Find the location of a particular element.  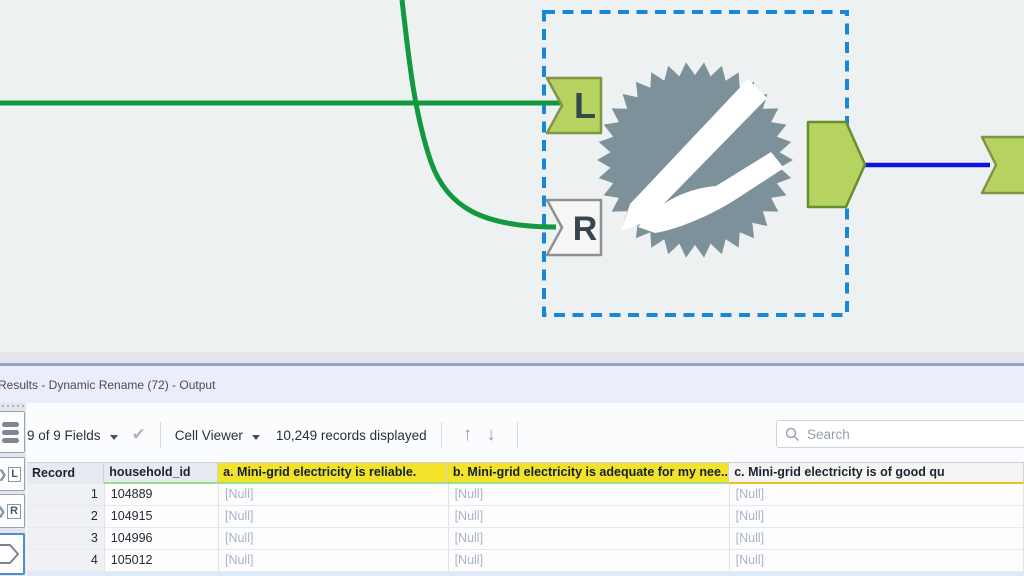

results-title: Results - Dynamic Rename (72) - Output is located at coordinates (108, 384).